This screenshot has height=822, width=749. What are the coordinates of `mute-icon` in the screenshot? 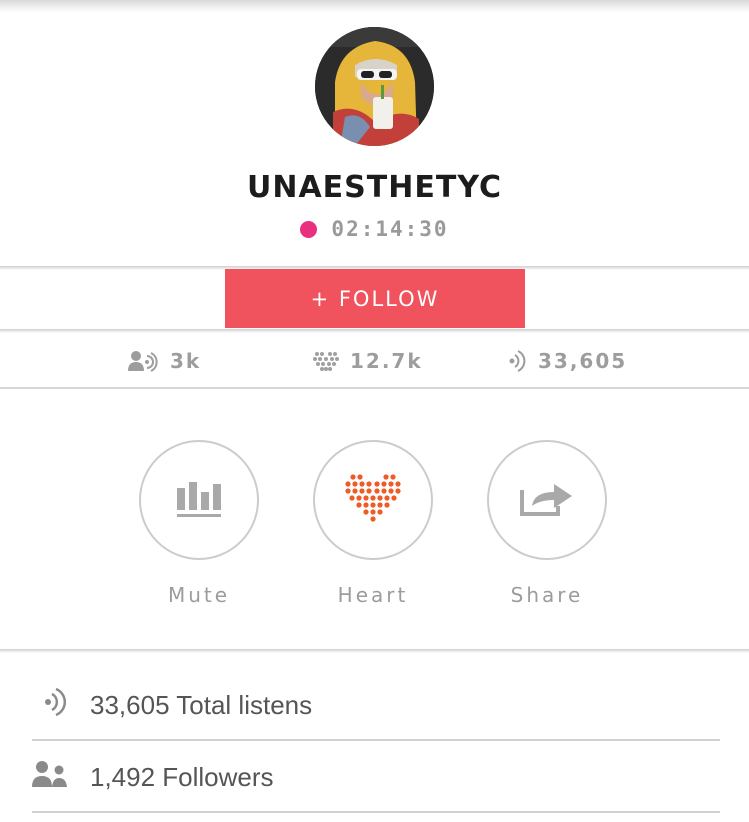 It's located at (199, 500).